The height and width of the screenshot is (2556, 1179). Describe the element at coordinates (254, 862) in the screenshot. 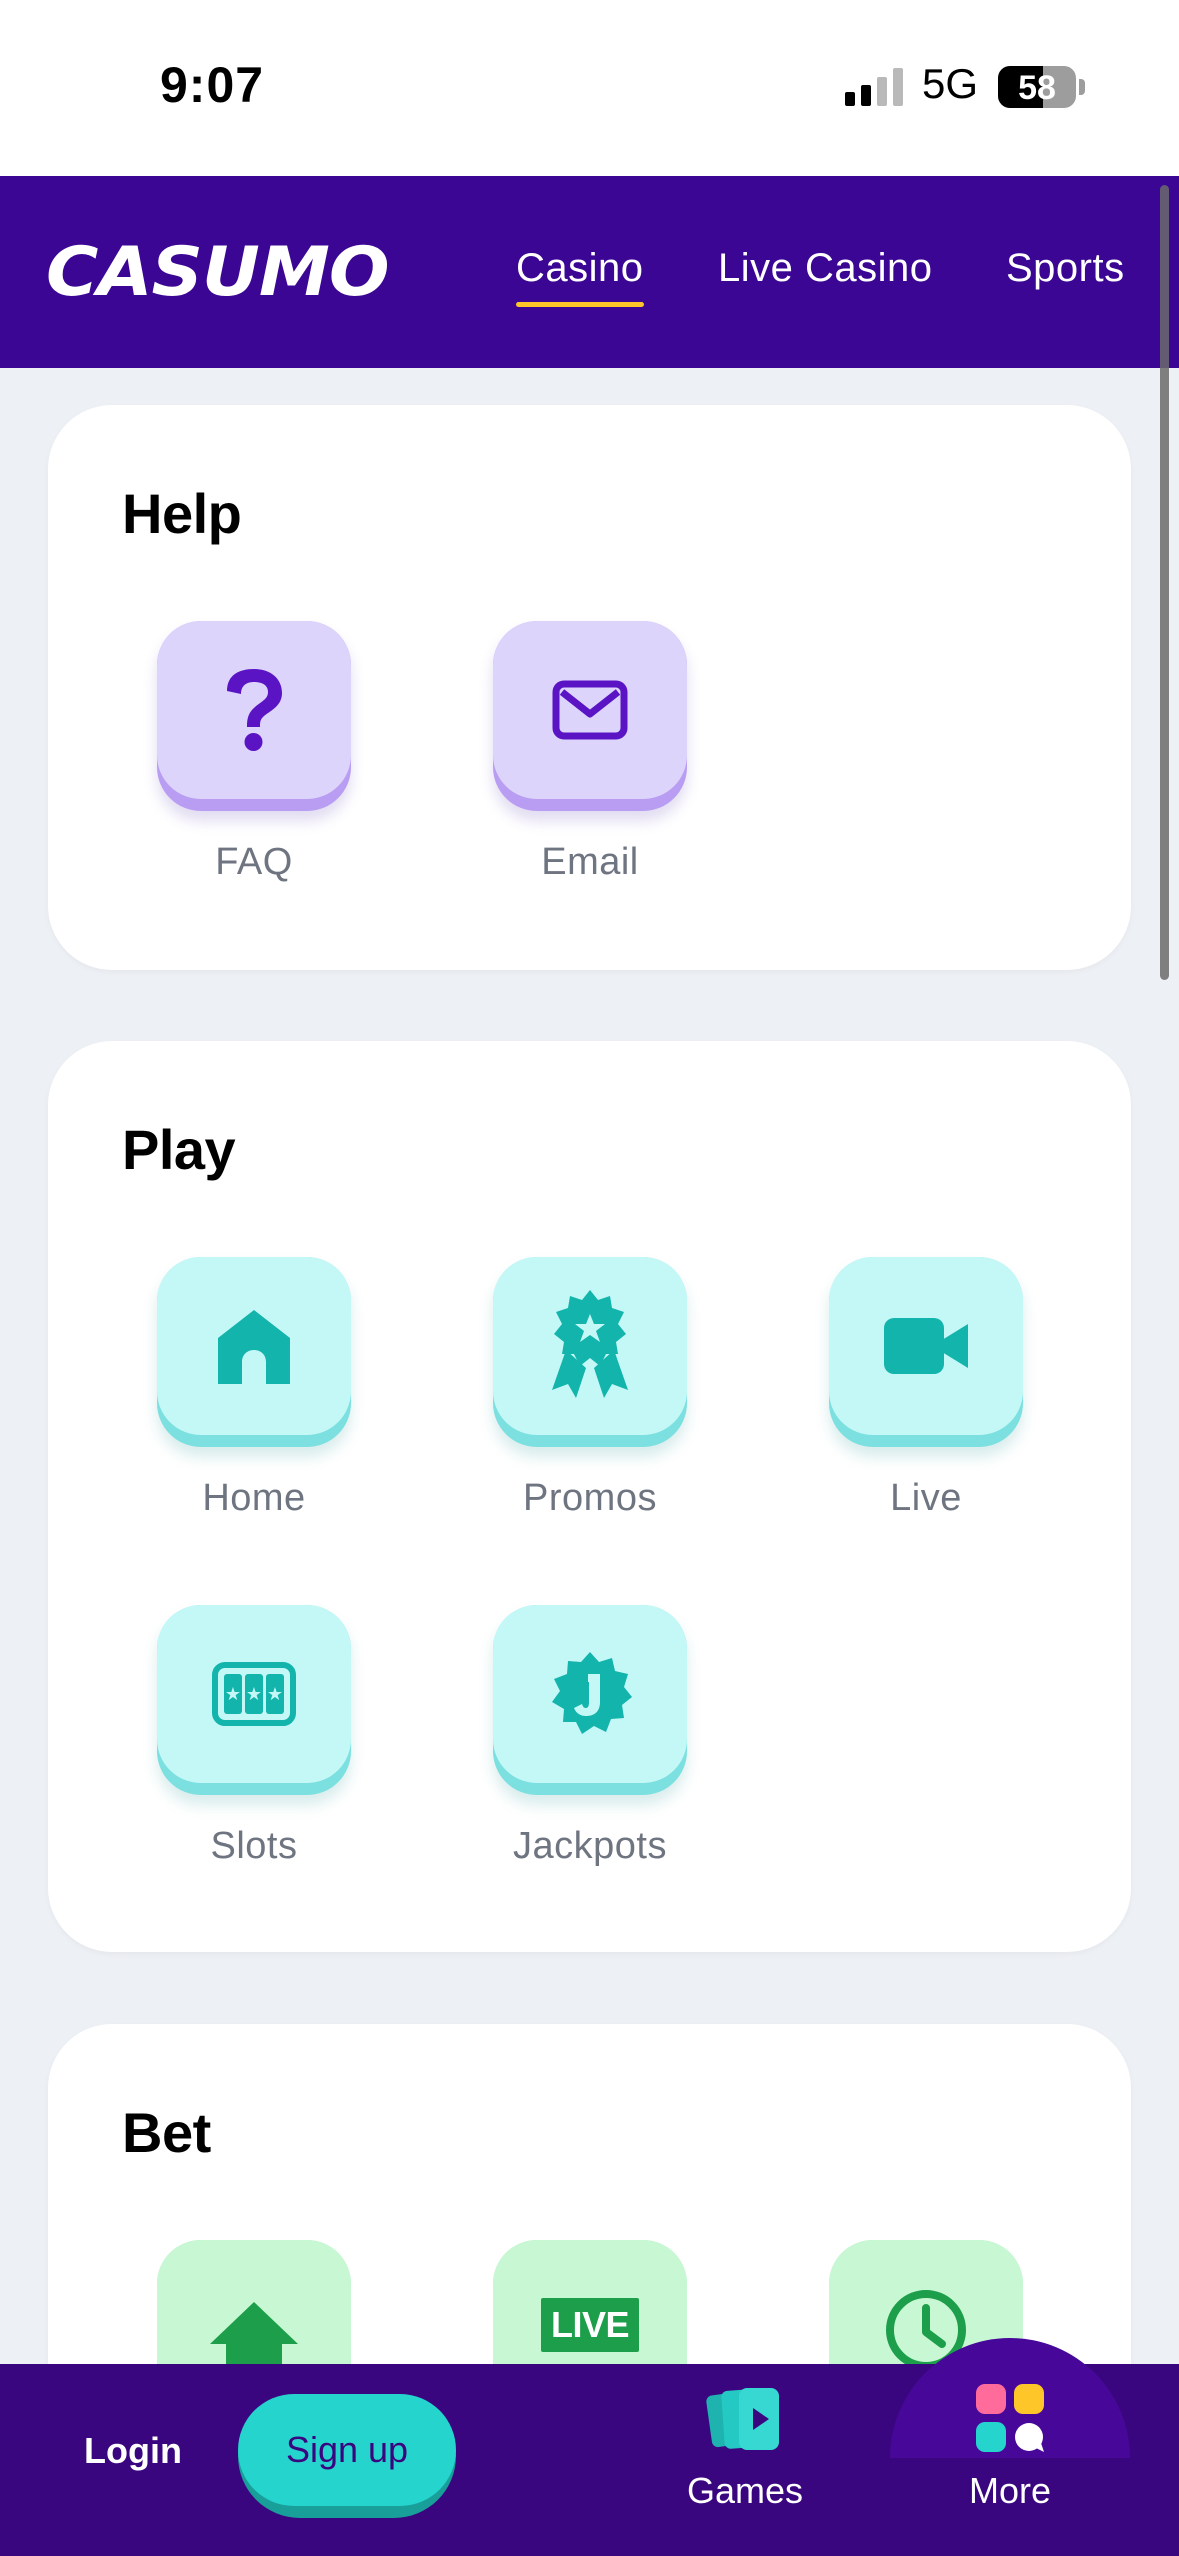

I see `faq-label: FAQ` at that location.